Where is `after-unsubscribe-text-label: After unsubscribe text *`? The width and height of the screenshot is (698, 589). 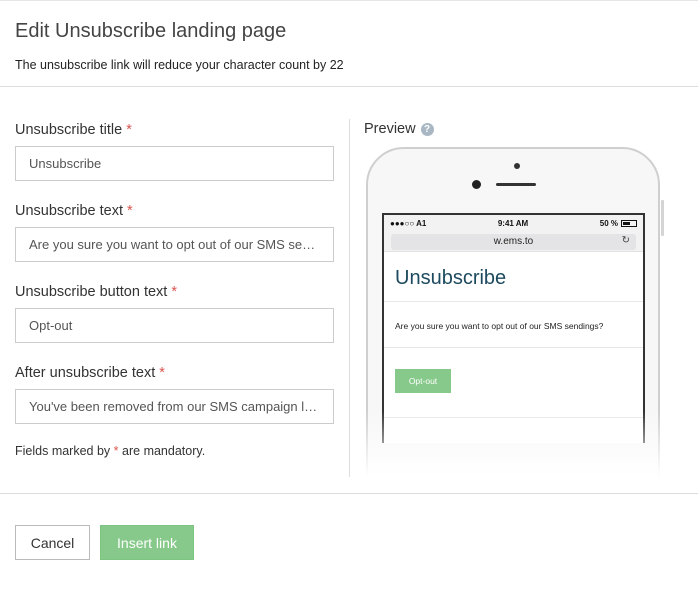 after-unsubscribe-text-label: After unsubscribe text * is located at coordinates (175, 373).